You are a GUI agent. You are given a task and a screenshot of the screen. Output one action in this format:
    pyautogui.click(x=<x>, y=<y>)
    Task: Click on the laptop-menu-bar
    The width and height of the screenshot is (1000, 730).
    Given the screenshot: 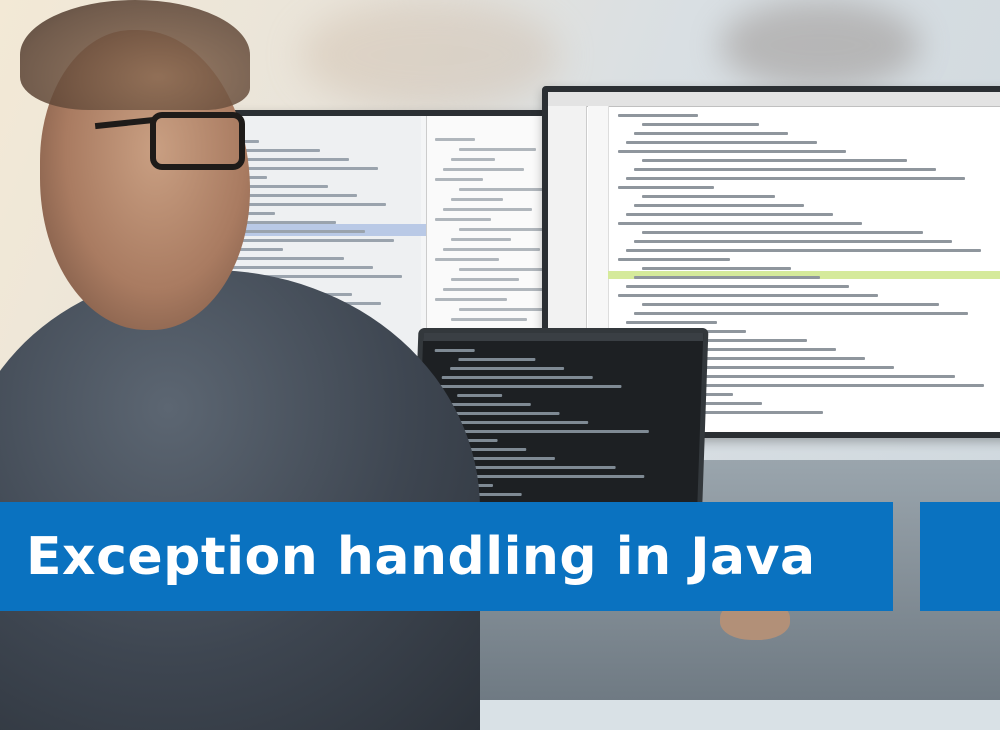 What is the action you would take?
    pyautogui.click(x=563, y=337)
    